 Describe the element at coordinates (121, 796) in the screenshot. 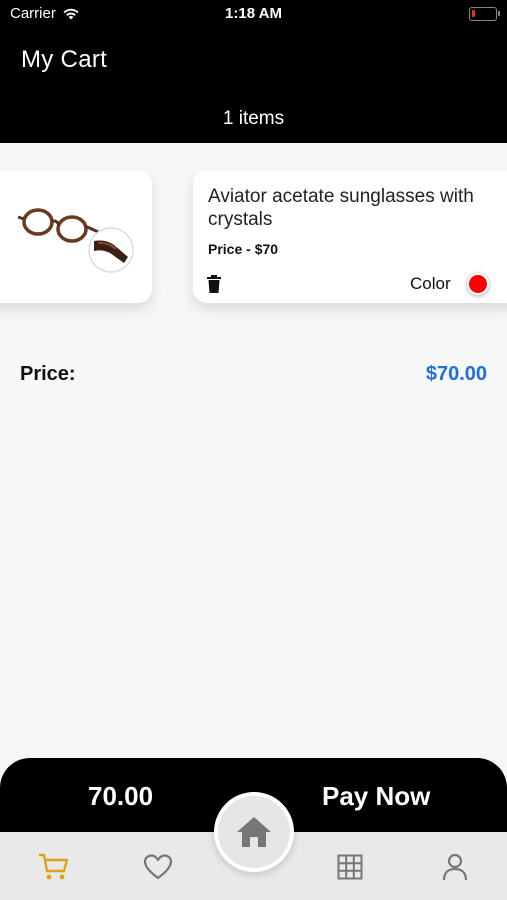

I see `total-amount: 70.00` at that location.